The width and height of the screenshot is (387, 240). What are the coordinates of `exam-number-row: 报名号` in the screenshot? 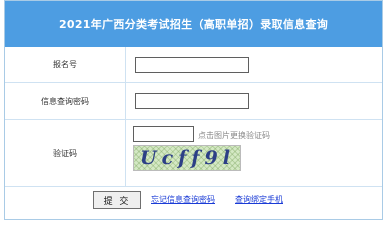 It's located at (193, 65).